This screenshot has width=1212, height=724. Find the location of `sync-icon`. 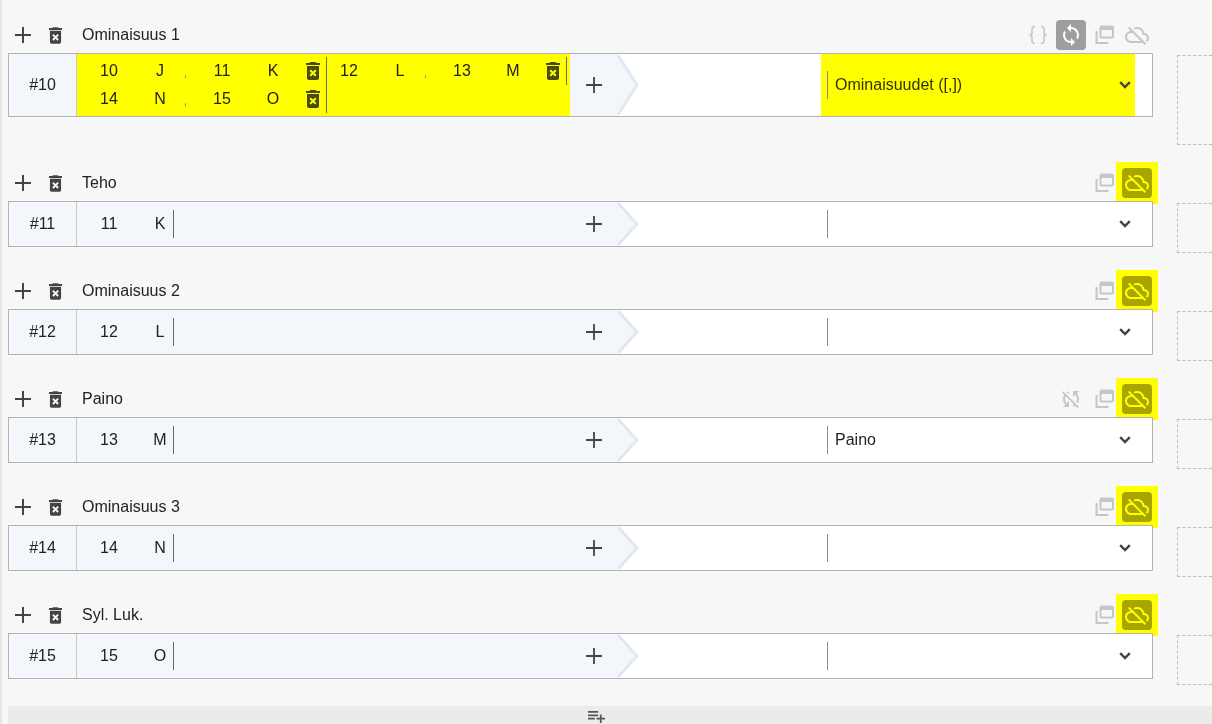

sync-icon is located at coordinates (1071, 35).